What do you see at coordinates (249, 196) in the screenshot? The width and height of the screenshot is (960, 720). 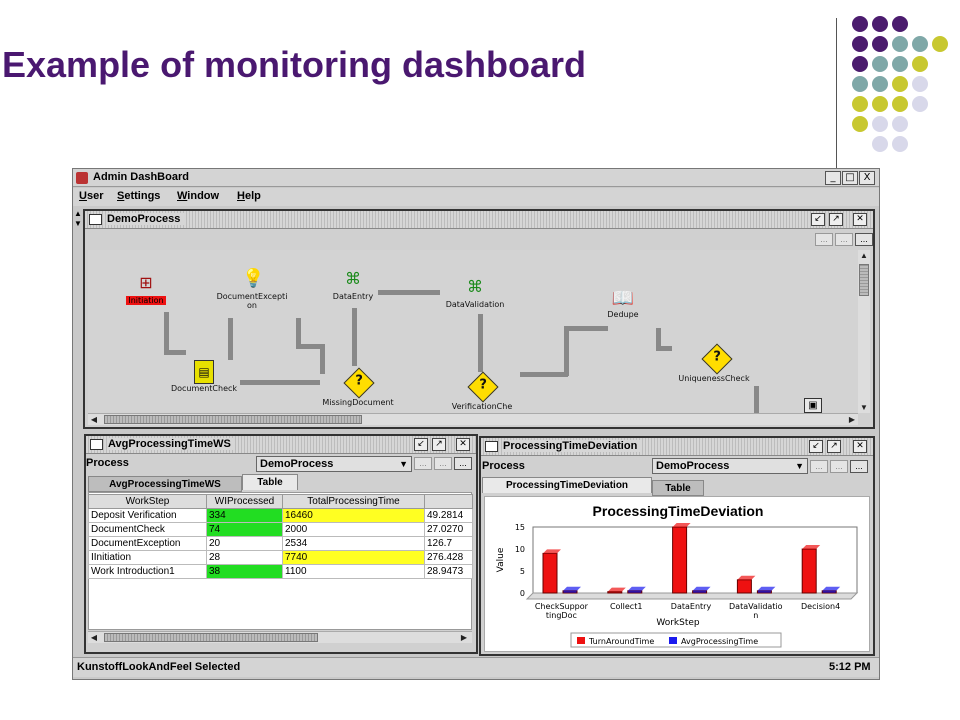 I see `menu-help: Help` at bounding box center [249, 196].